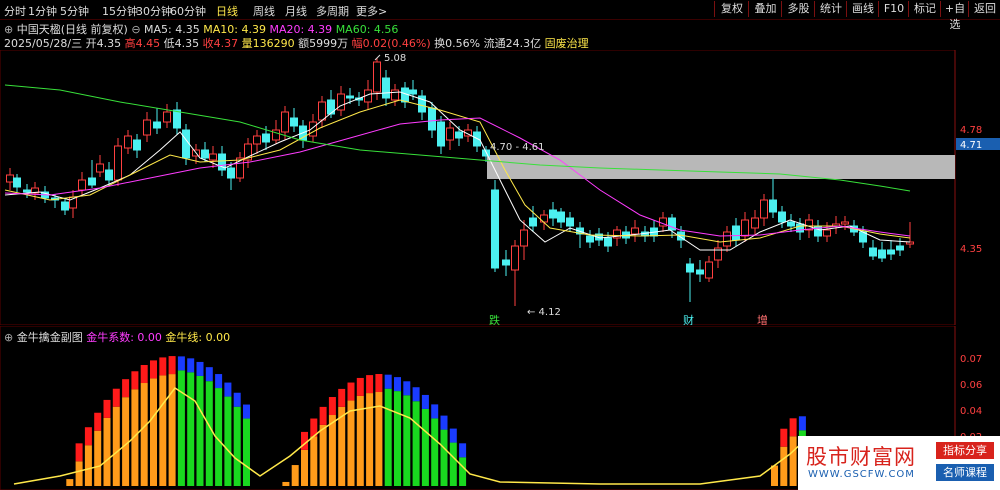 The height and width of the screenshot is (490, 1000). What do you see at coordinates (830, 9) in the screenshot?
I see `toolbar-button-3: 统计` at bounding box center [830, 9].